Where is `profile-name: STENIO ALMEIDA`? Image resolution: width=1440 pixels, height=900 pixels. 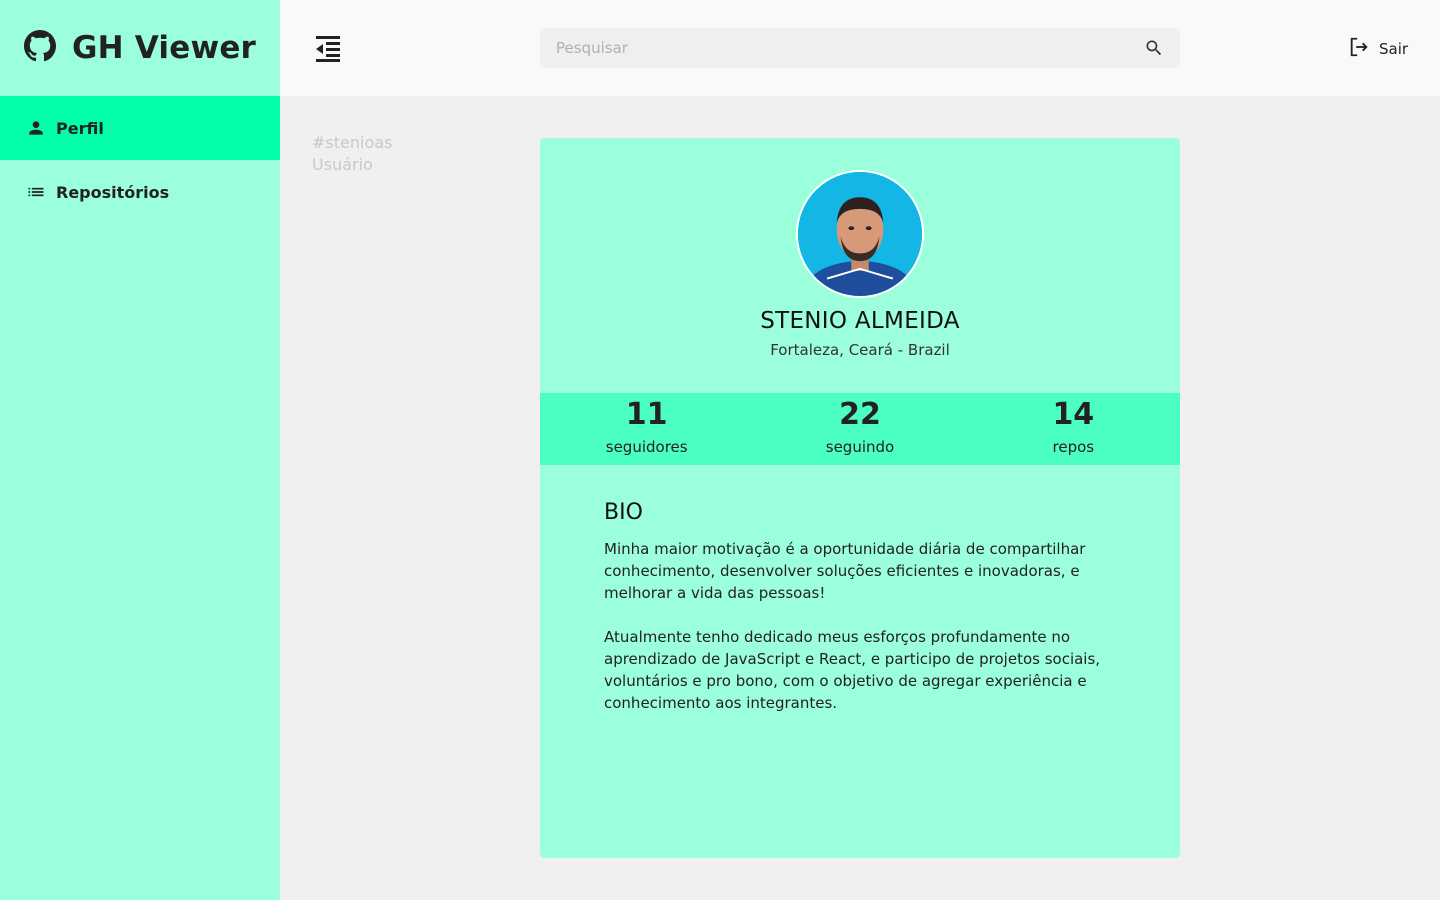
profile-name: STENIO ALMEIDA is located at coordinates (860, 321).